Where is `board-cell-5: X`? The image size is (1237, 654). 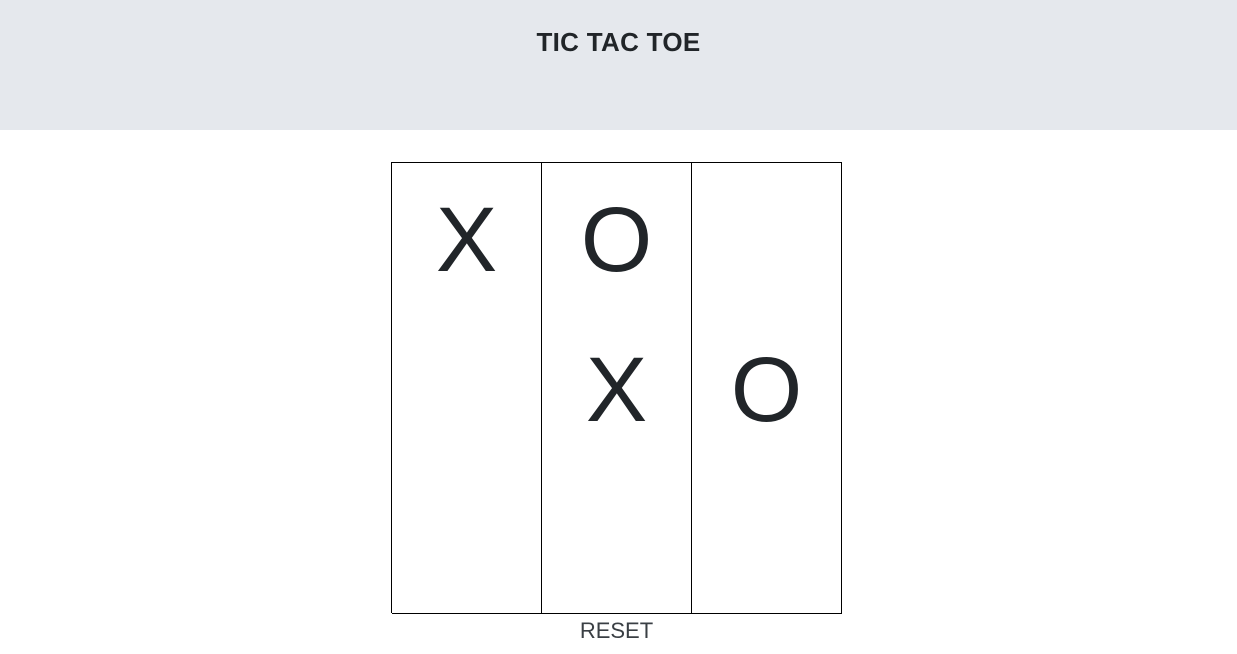
board-cell-5: X is located at coordinates (617, 388).